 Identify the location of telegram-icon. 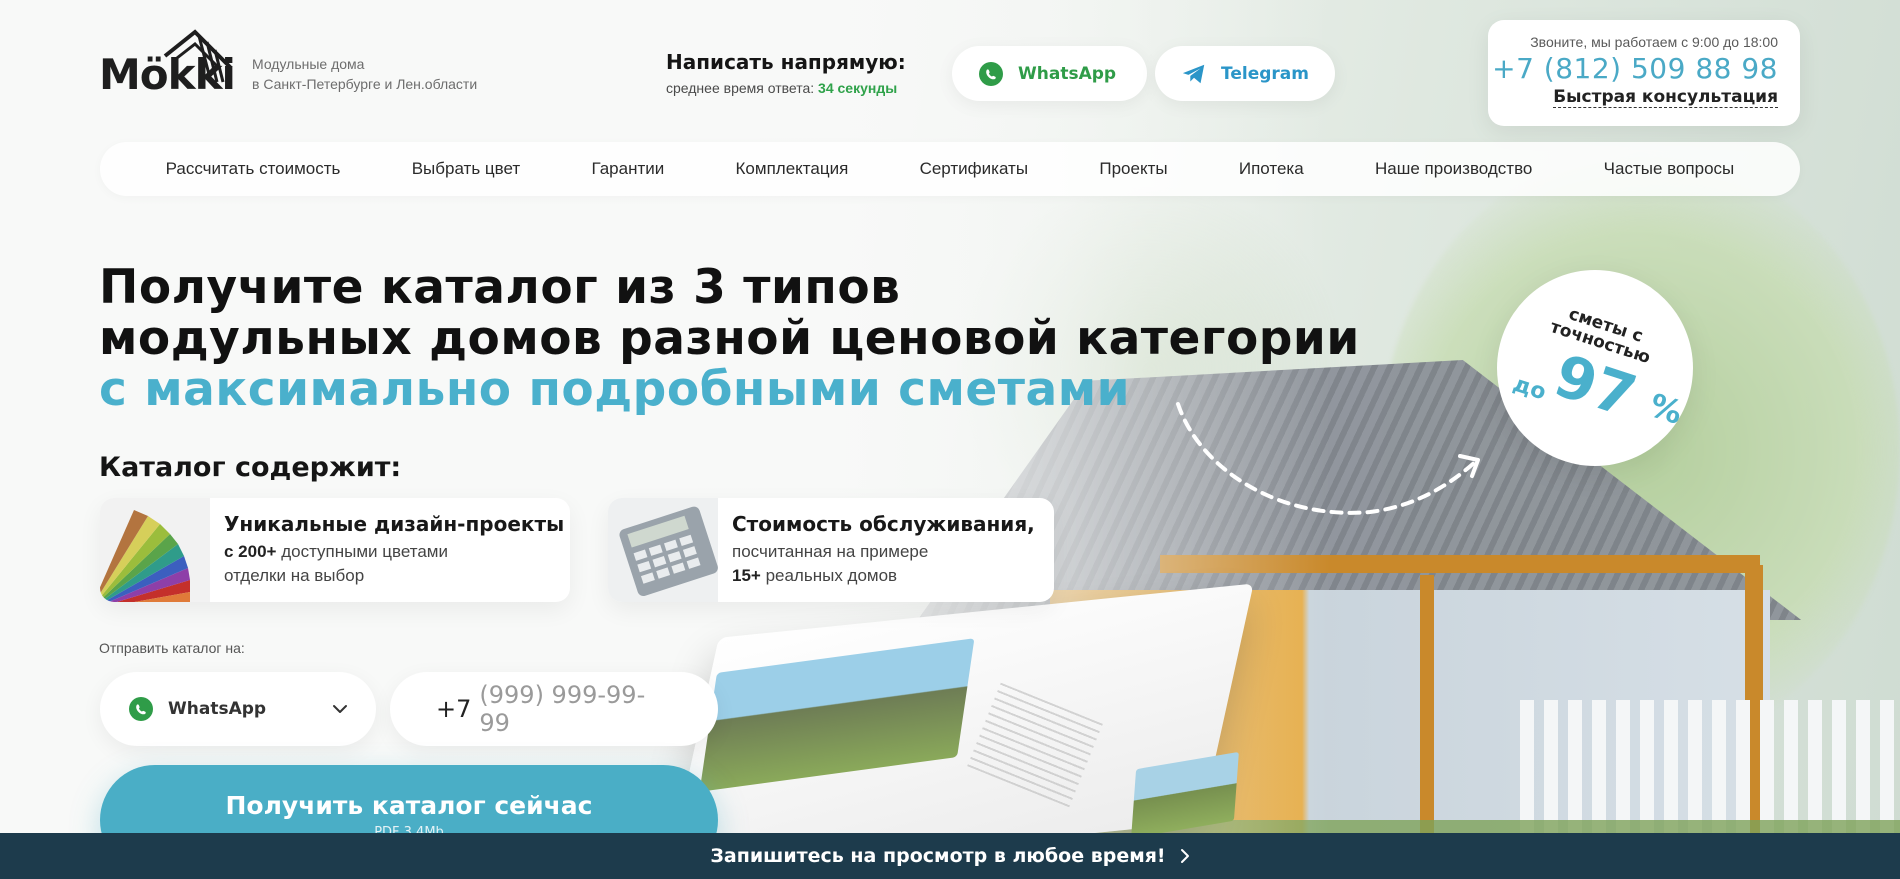
(1193, 73).